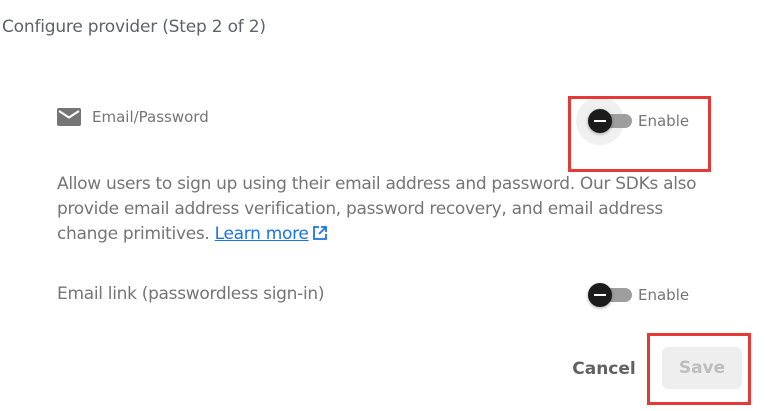 This screenshot has width=766, height=411. I want to click on learn-more-link: Learn more, so click(271, 234).